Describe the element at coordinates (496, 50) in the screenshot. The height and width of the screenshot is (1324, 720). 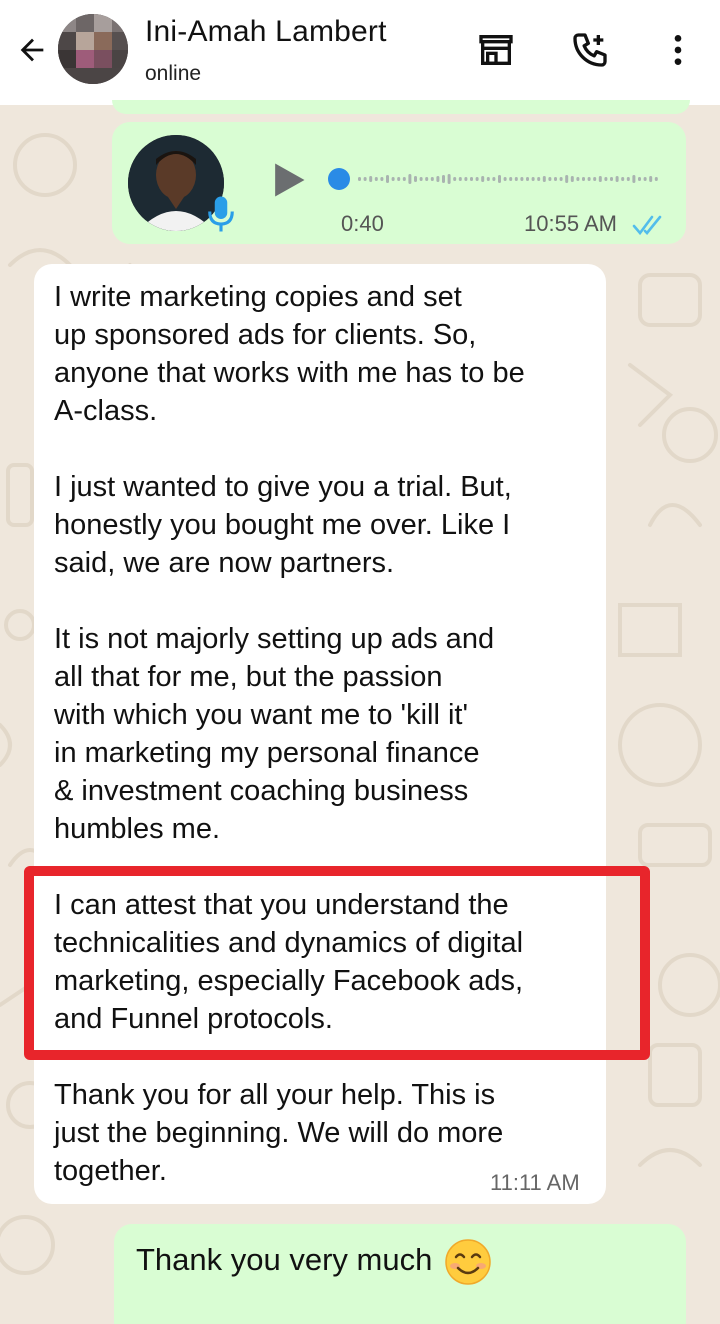
I see `shop-icon` at that location.